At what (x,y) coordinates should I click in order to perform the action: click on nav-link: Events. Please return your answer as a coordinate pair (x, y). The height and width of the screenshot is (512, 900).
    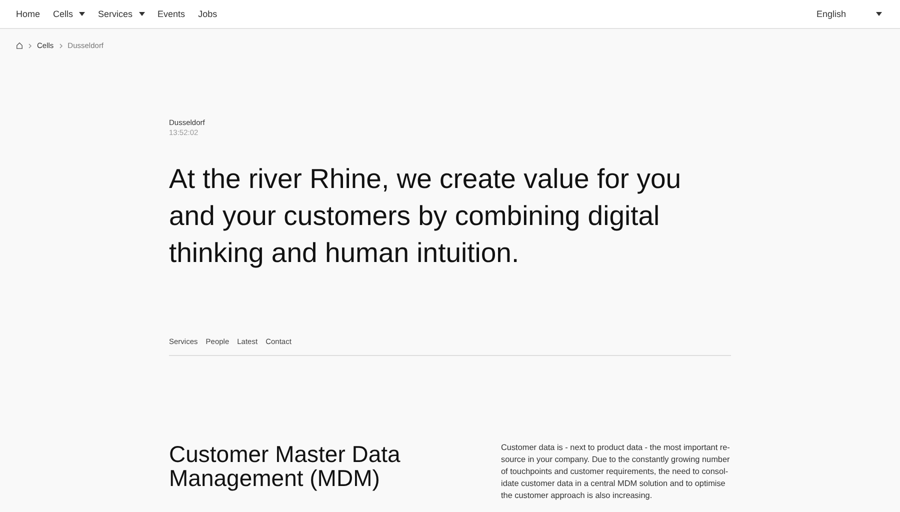
    Looking at the image, I should click on (172, 14).